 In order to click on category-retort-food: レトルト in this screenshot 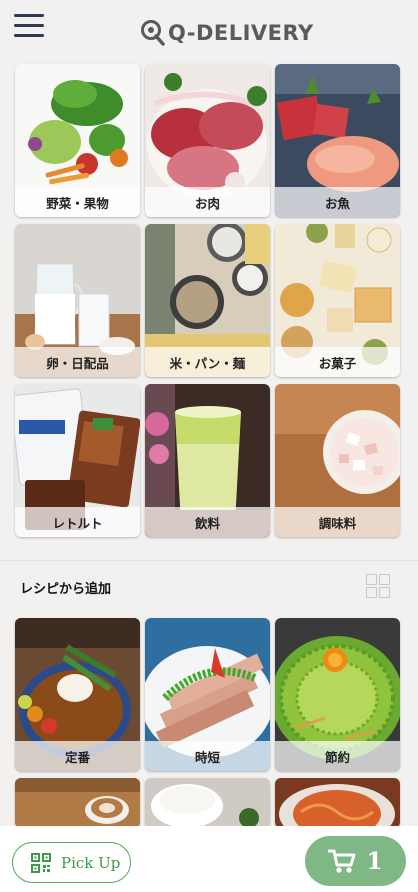, I will do `click(77, 460)`.